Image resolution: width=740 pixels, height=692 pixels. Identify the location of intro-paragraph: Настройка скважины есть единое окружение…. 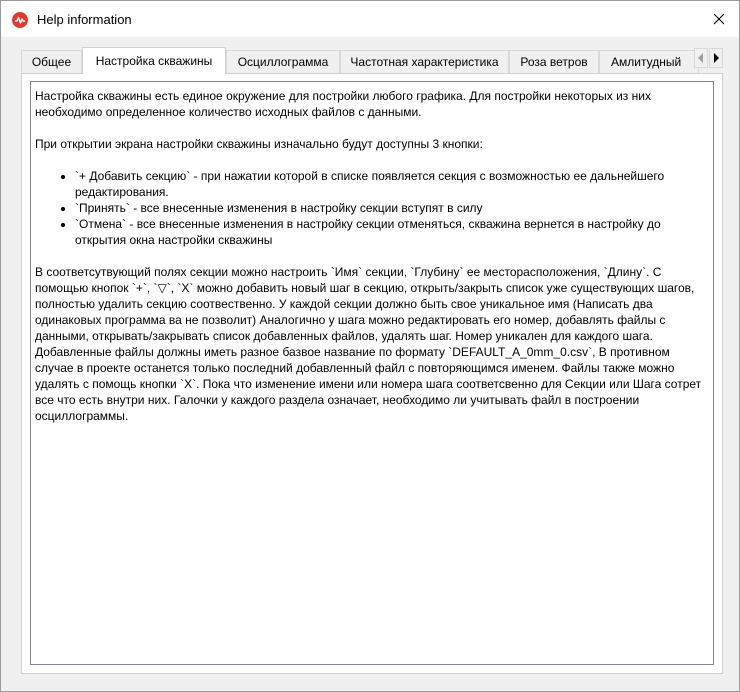
(343, 104).